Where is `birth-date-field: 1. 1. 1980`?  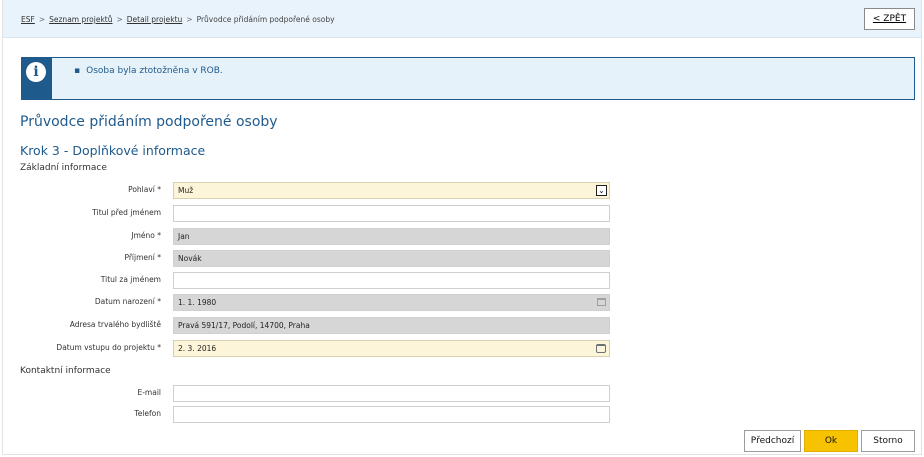 birth-date-field: 1. 1. 1980 is located at coordinates (391, 302).